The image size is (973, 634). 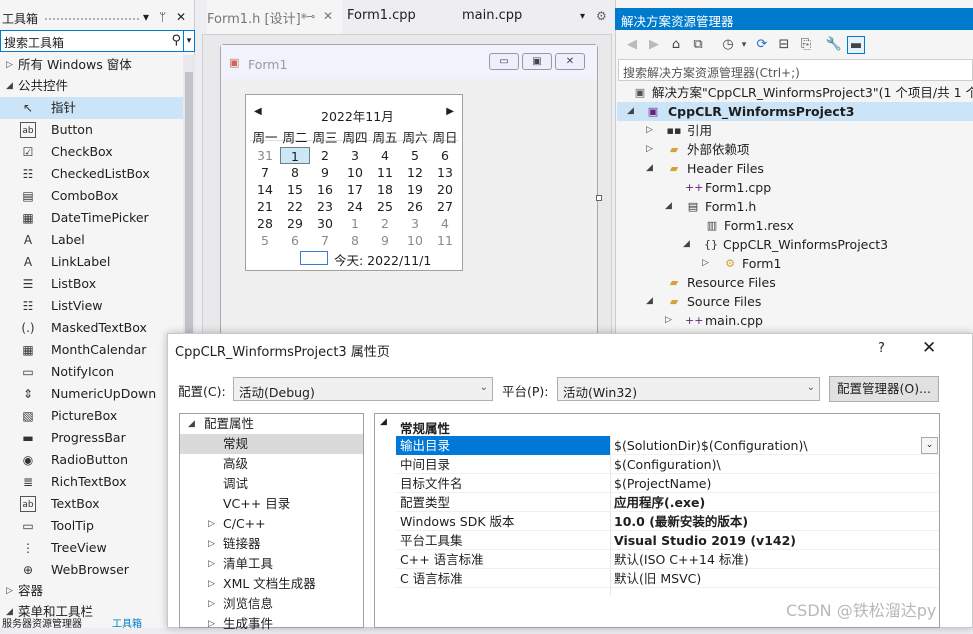 What do you see at coordinates (271, 524) in the screenshot?
I see `category-tree-item: ▷ C/C++` at bounding box center [271, 524].